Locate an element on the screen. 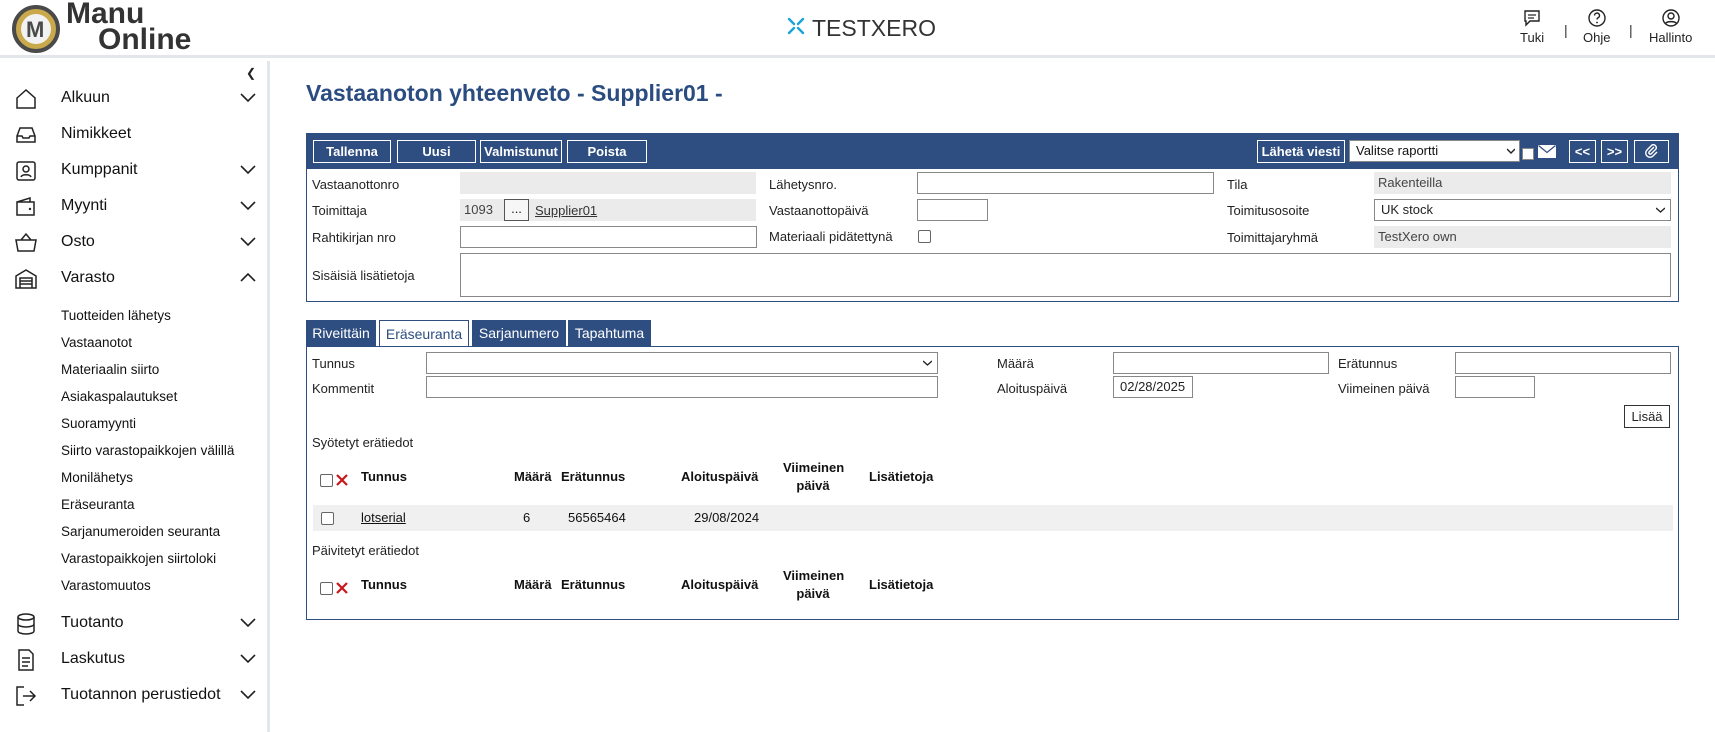  material-held-label: Materiaali pidätettynä is located at coordinates (831, 236).